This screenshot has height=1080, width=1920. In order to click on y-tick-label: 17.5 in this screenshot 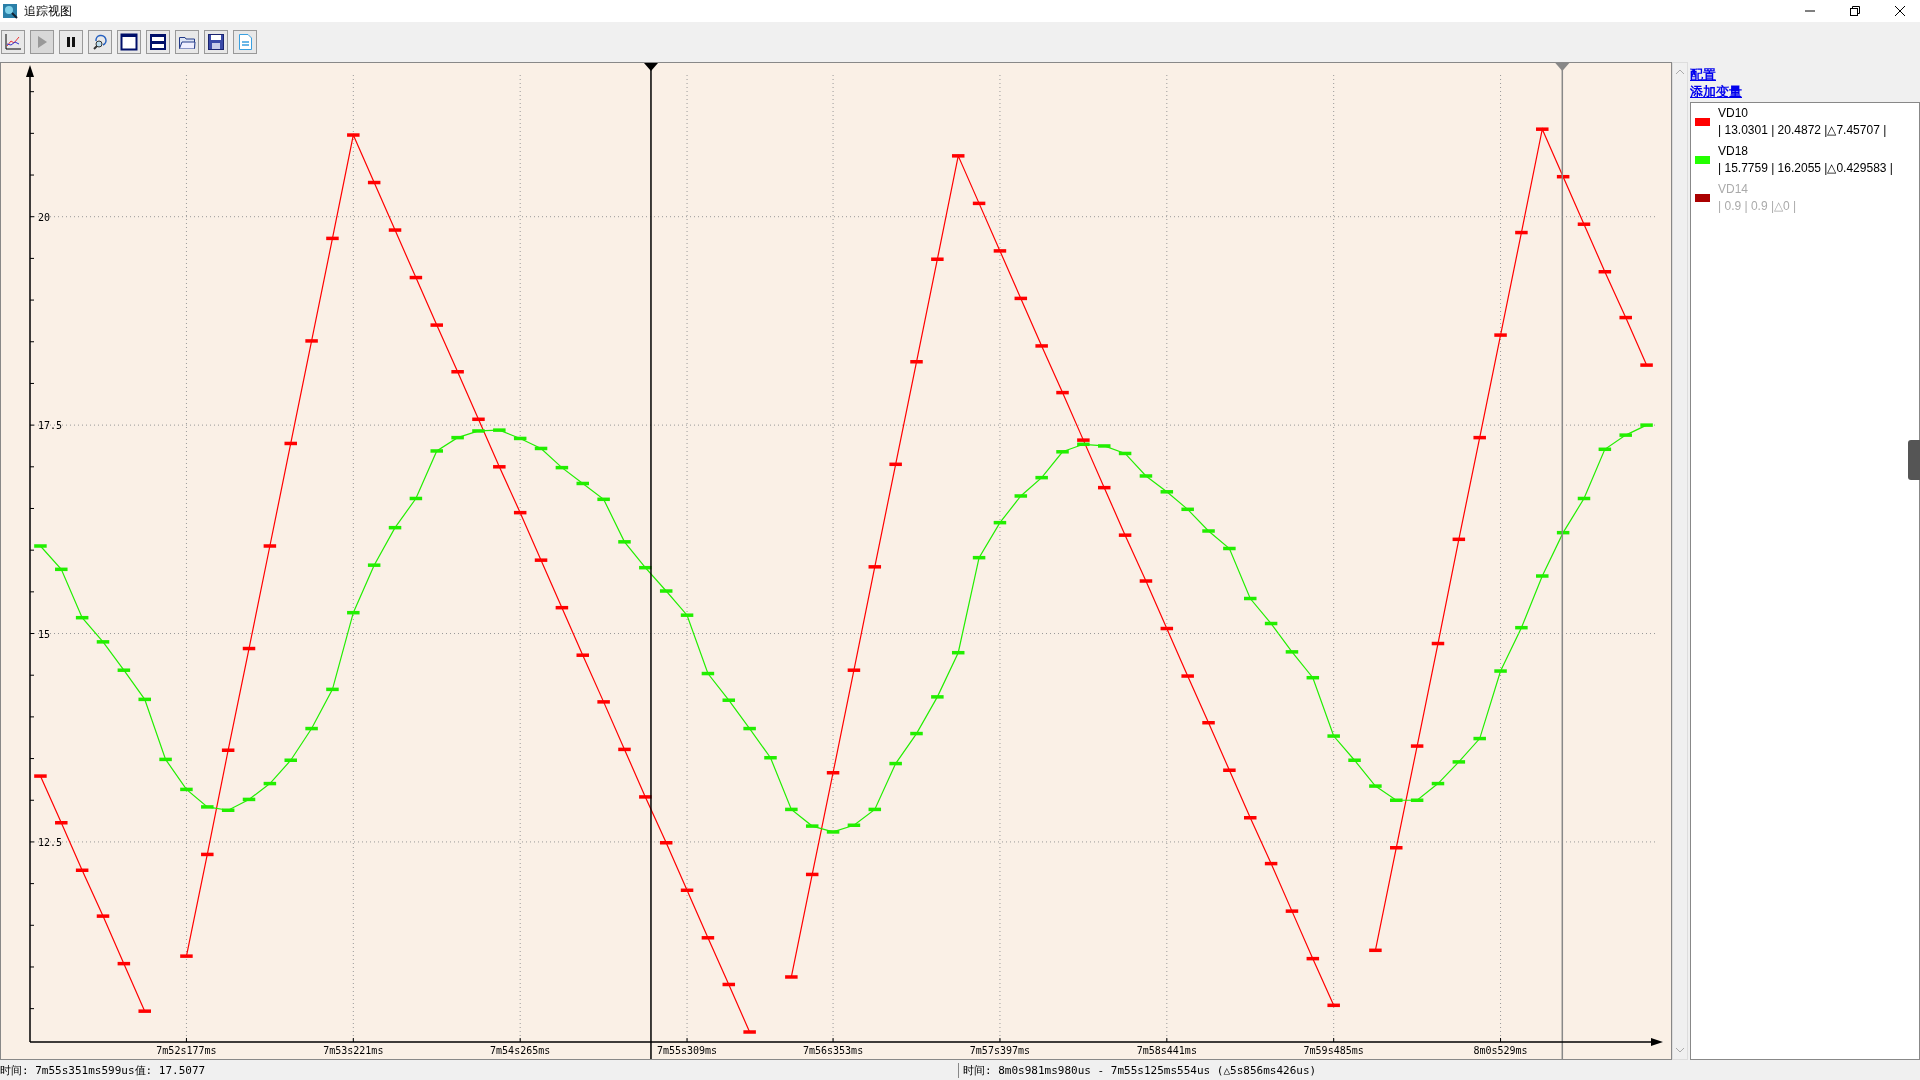, I will do `click(50, 426)`.